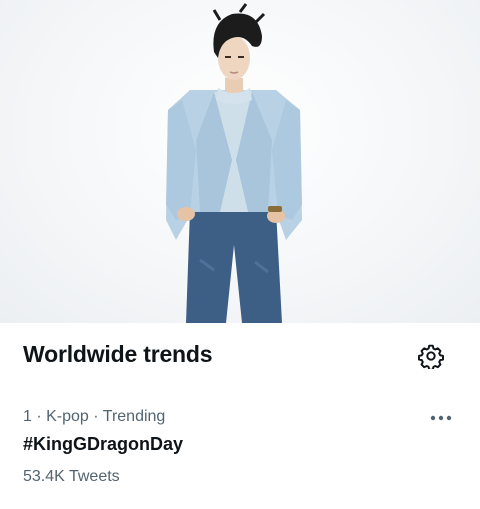 The height and width of the screenshot is (509, 480). Describe the element at coordinates (71, 476) in the screenshot. I see `tweet-count: 53.4K Tweets` at that location.